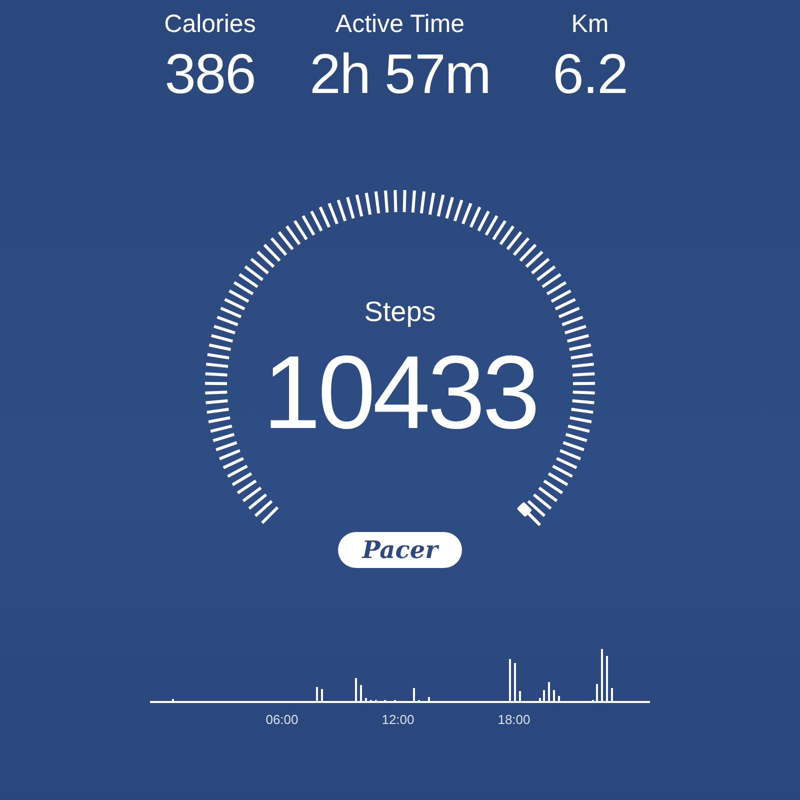 The height and width of the screenshot is (800, 800). I want to click on stat-label: Active Time, so click(400, 24).